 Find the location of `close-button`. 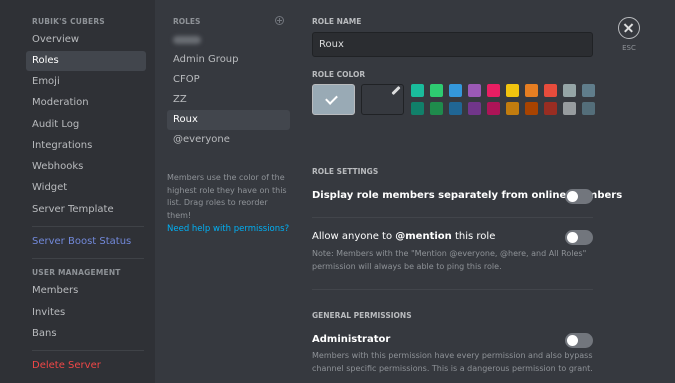

close-button is located at coordinates (629, 28).